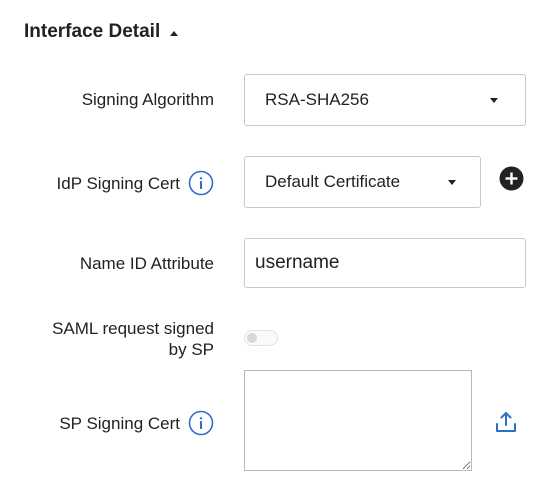  Describe the element at coordinates (191, 349) in the screenshot. I see `saml-request-signed-label-line2: by SP` at that location.